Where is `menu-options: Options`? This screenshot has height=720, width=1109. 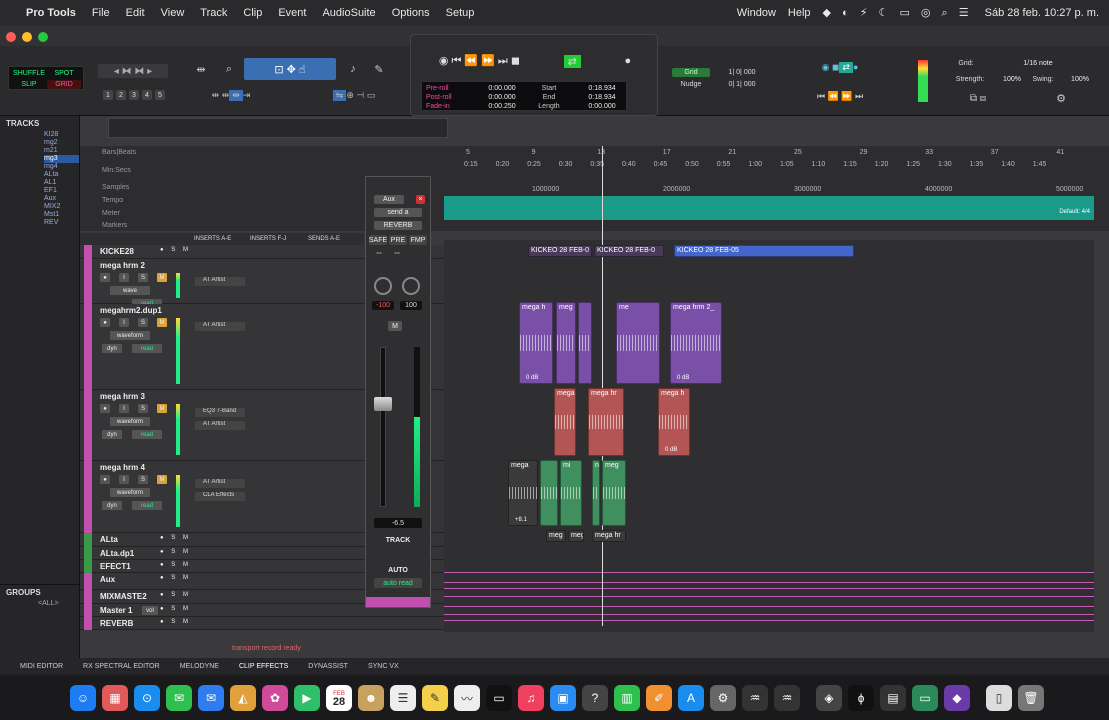
menu-options: Options is located at coordinates (411, 13).